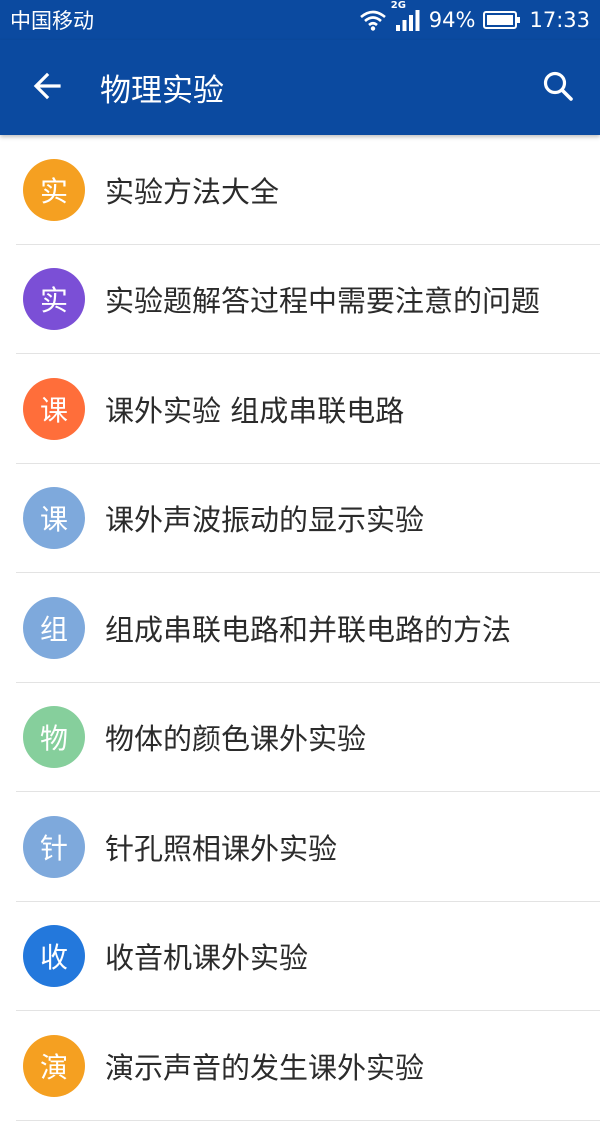 The width and height of the screenshot is (600, 1121). What do you see at coordinates (406, 16) in the screenshot?
I see `signal-icon: 2G` at bounding box center [406, 16].